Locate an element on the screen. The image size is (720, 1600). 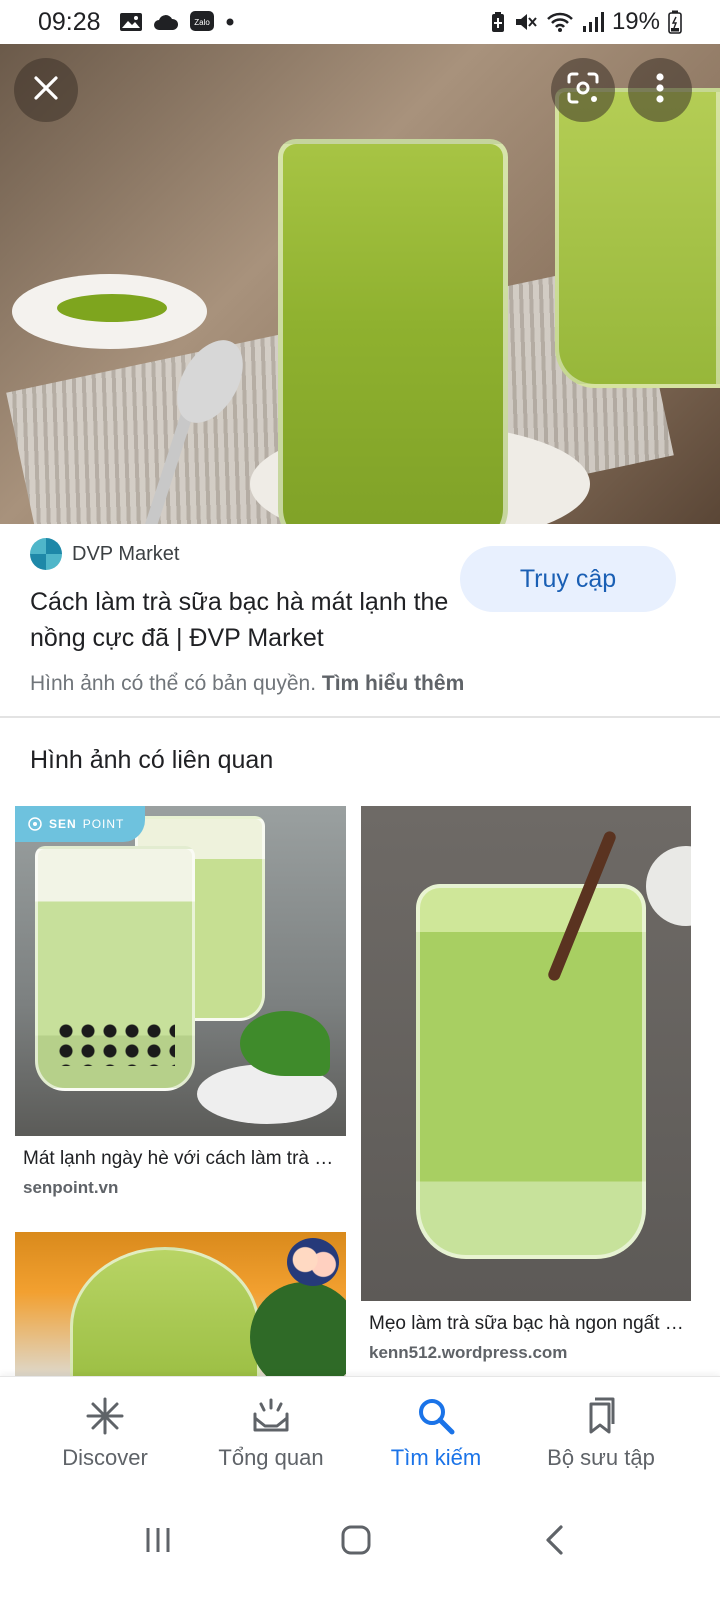
close-button is located at coordinates (46, 90).